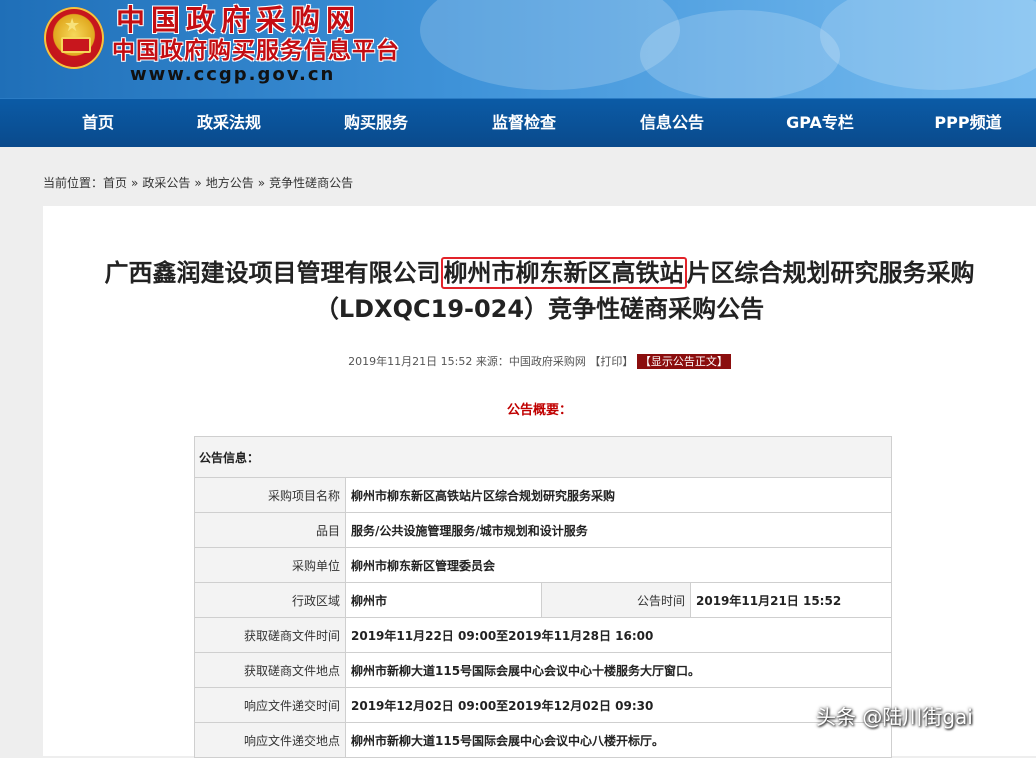  Describe the element at coordinates (229, 123) in the screenshot. I see `nav-item-regulations: 政采法规` at that location.